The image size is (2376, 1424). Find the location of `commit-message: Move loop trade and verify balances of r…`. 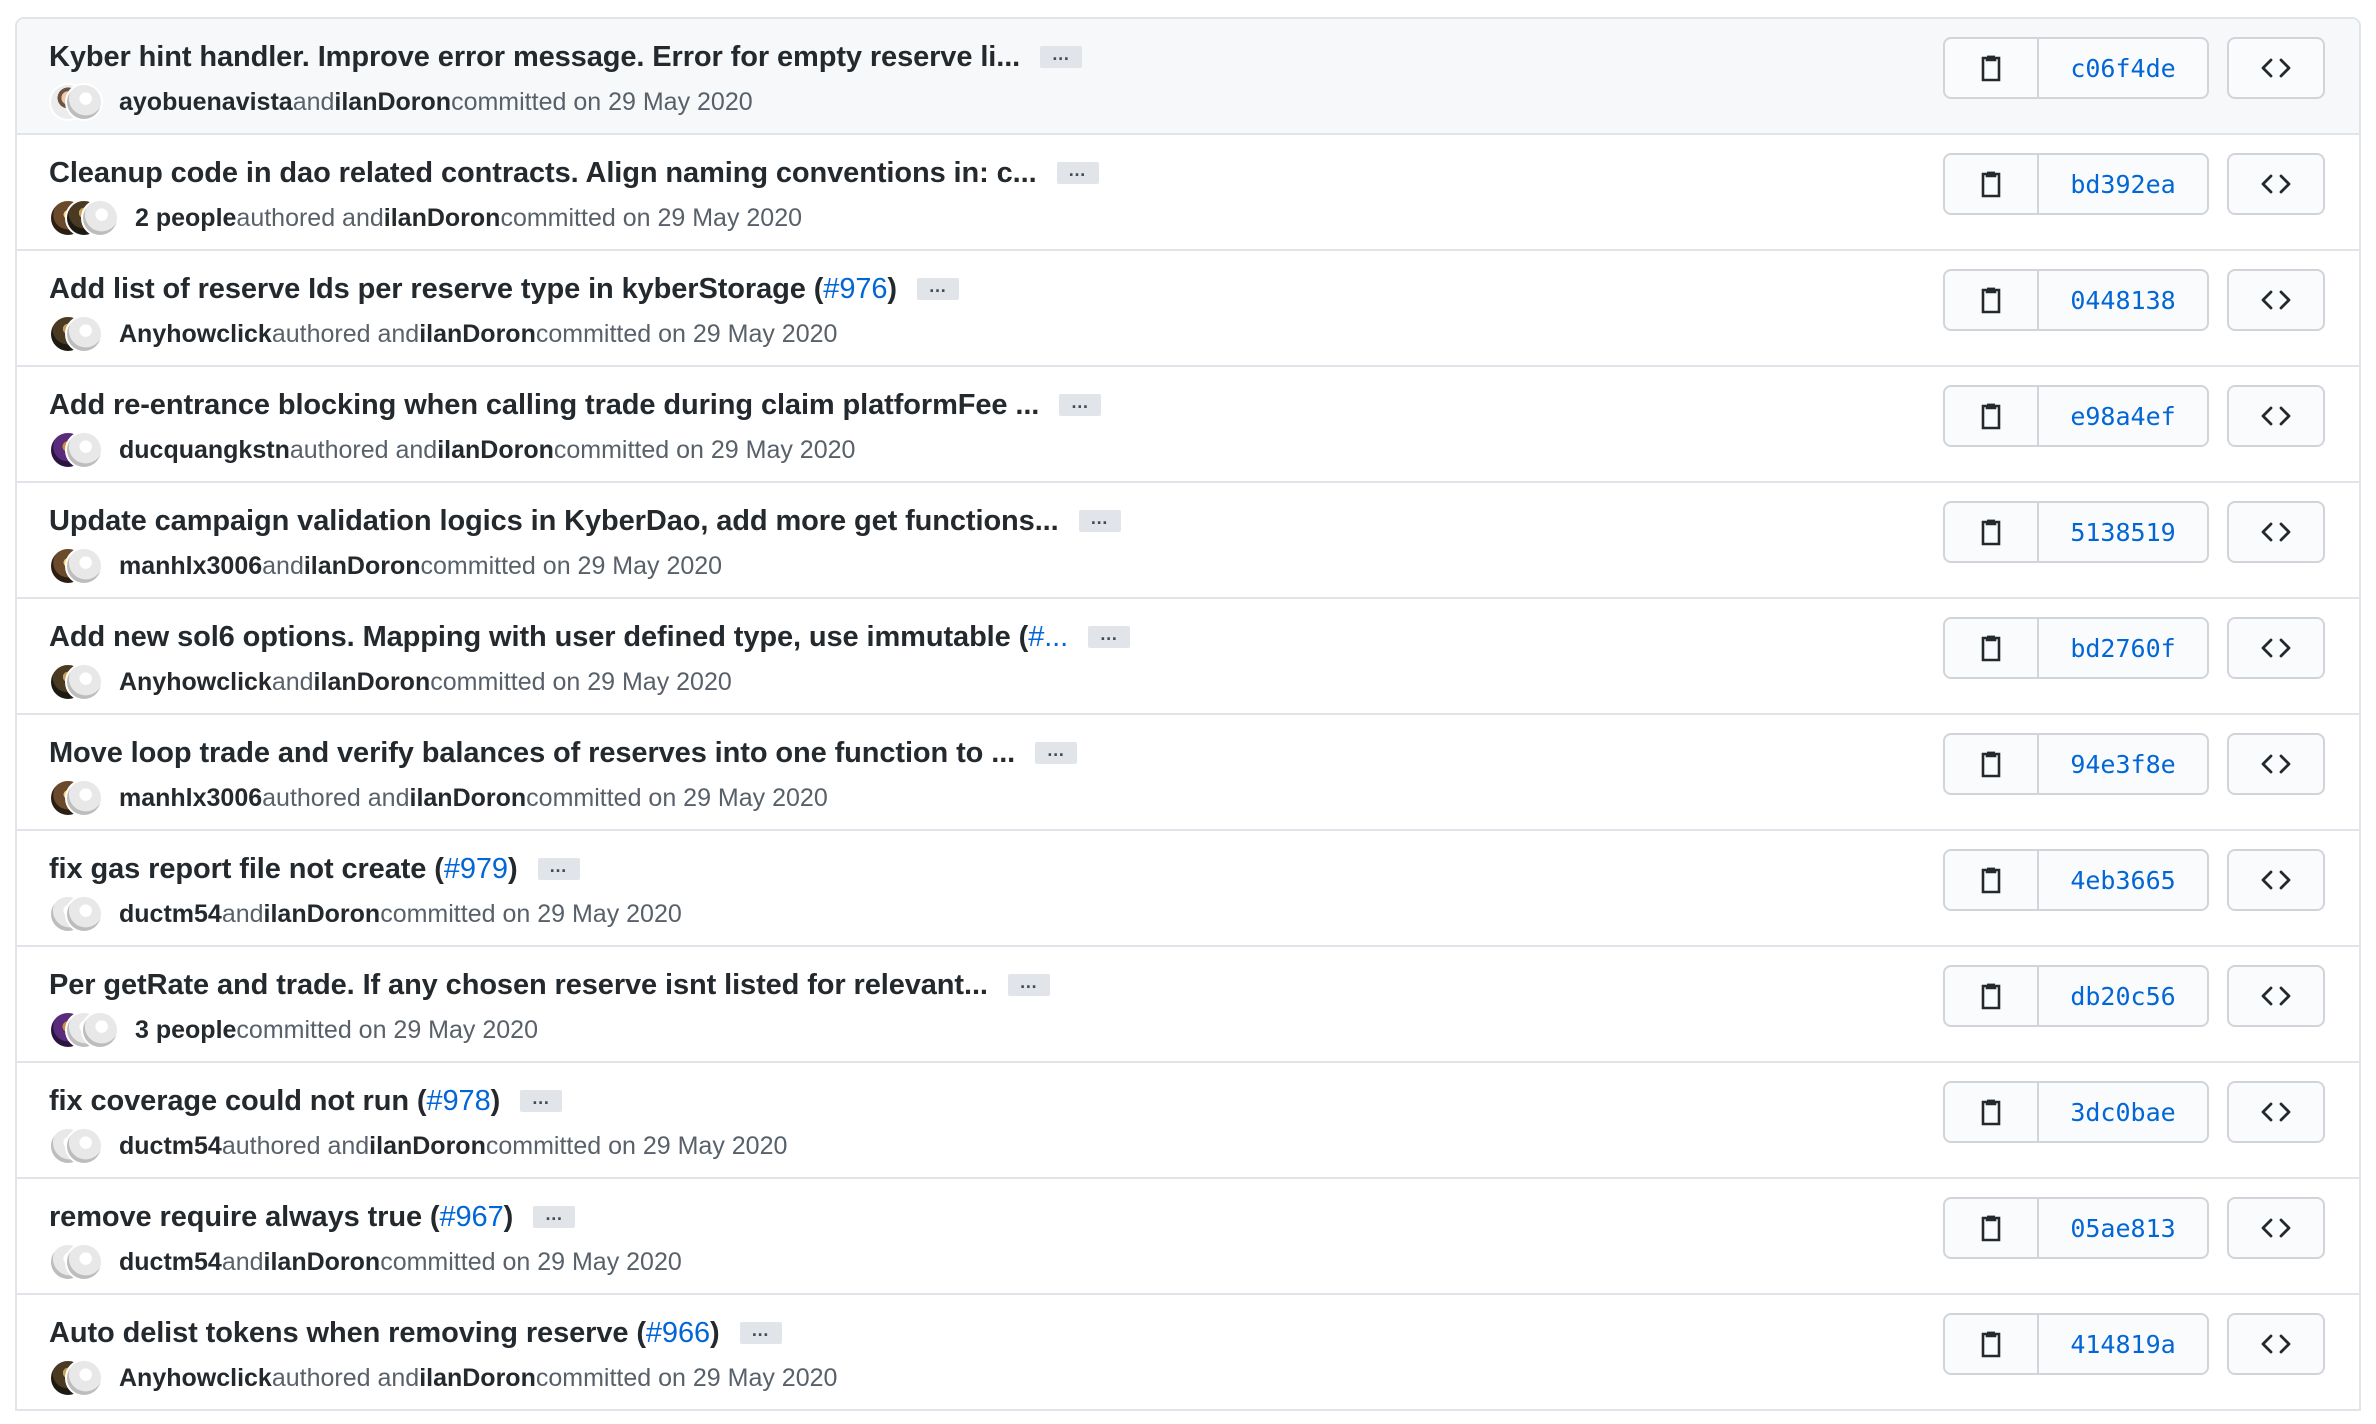

commit-message: Move loop trade and verify balances of r… is located at coordinates (532, 753).